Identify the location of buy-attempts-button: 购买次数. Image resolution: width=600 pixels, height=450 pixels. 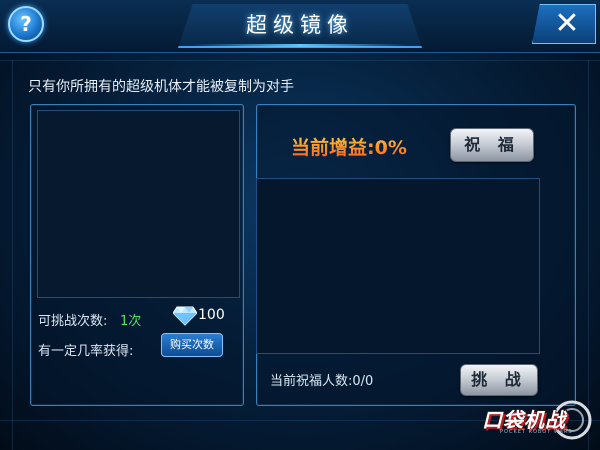
(192, 345).